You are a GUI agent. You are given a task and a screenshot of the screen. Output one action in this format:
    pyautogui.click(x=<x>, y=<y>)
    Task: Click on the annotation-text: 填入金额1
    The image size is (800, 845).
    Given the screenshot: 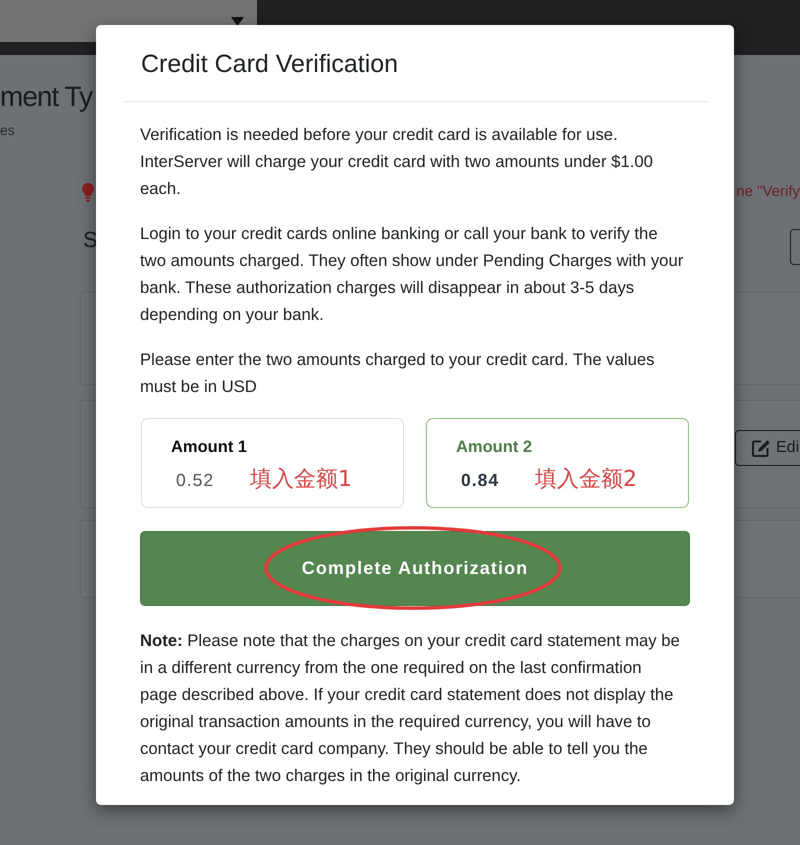 What is the action you would take?
    pyautogui.click(x=301, y=480)
    